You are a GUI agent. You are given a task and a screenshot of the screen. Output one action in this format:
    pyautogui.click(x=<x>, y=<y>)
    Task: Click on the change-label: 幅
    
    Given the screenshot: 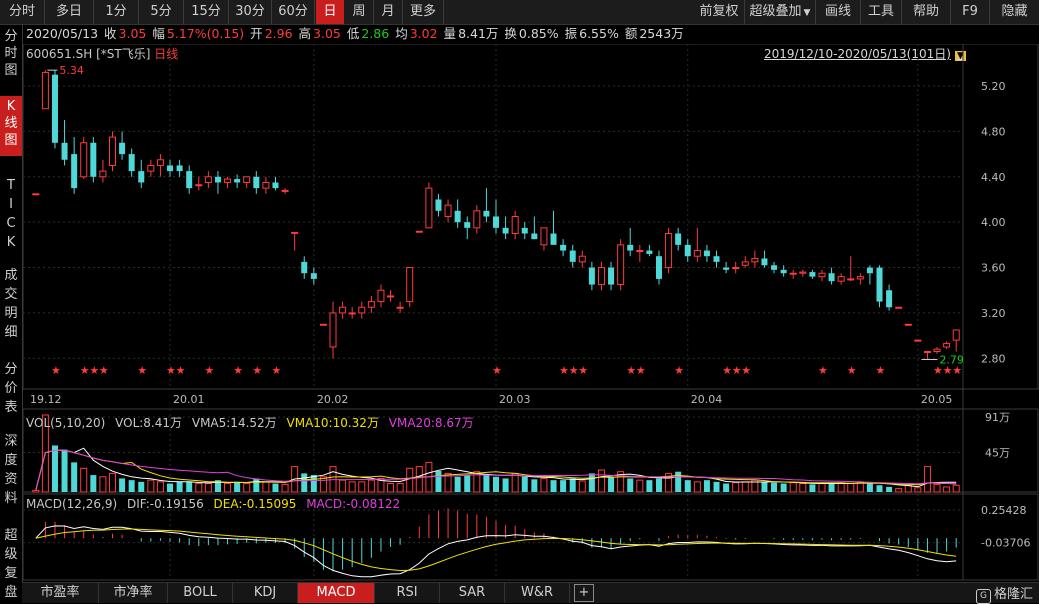 What is the action you would take?
    pyautogui.click(x=158, y=33)
    